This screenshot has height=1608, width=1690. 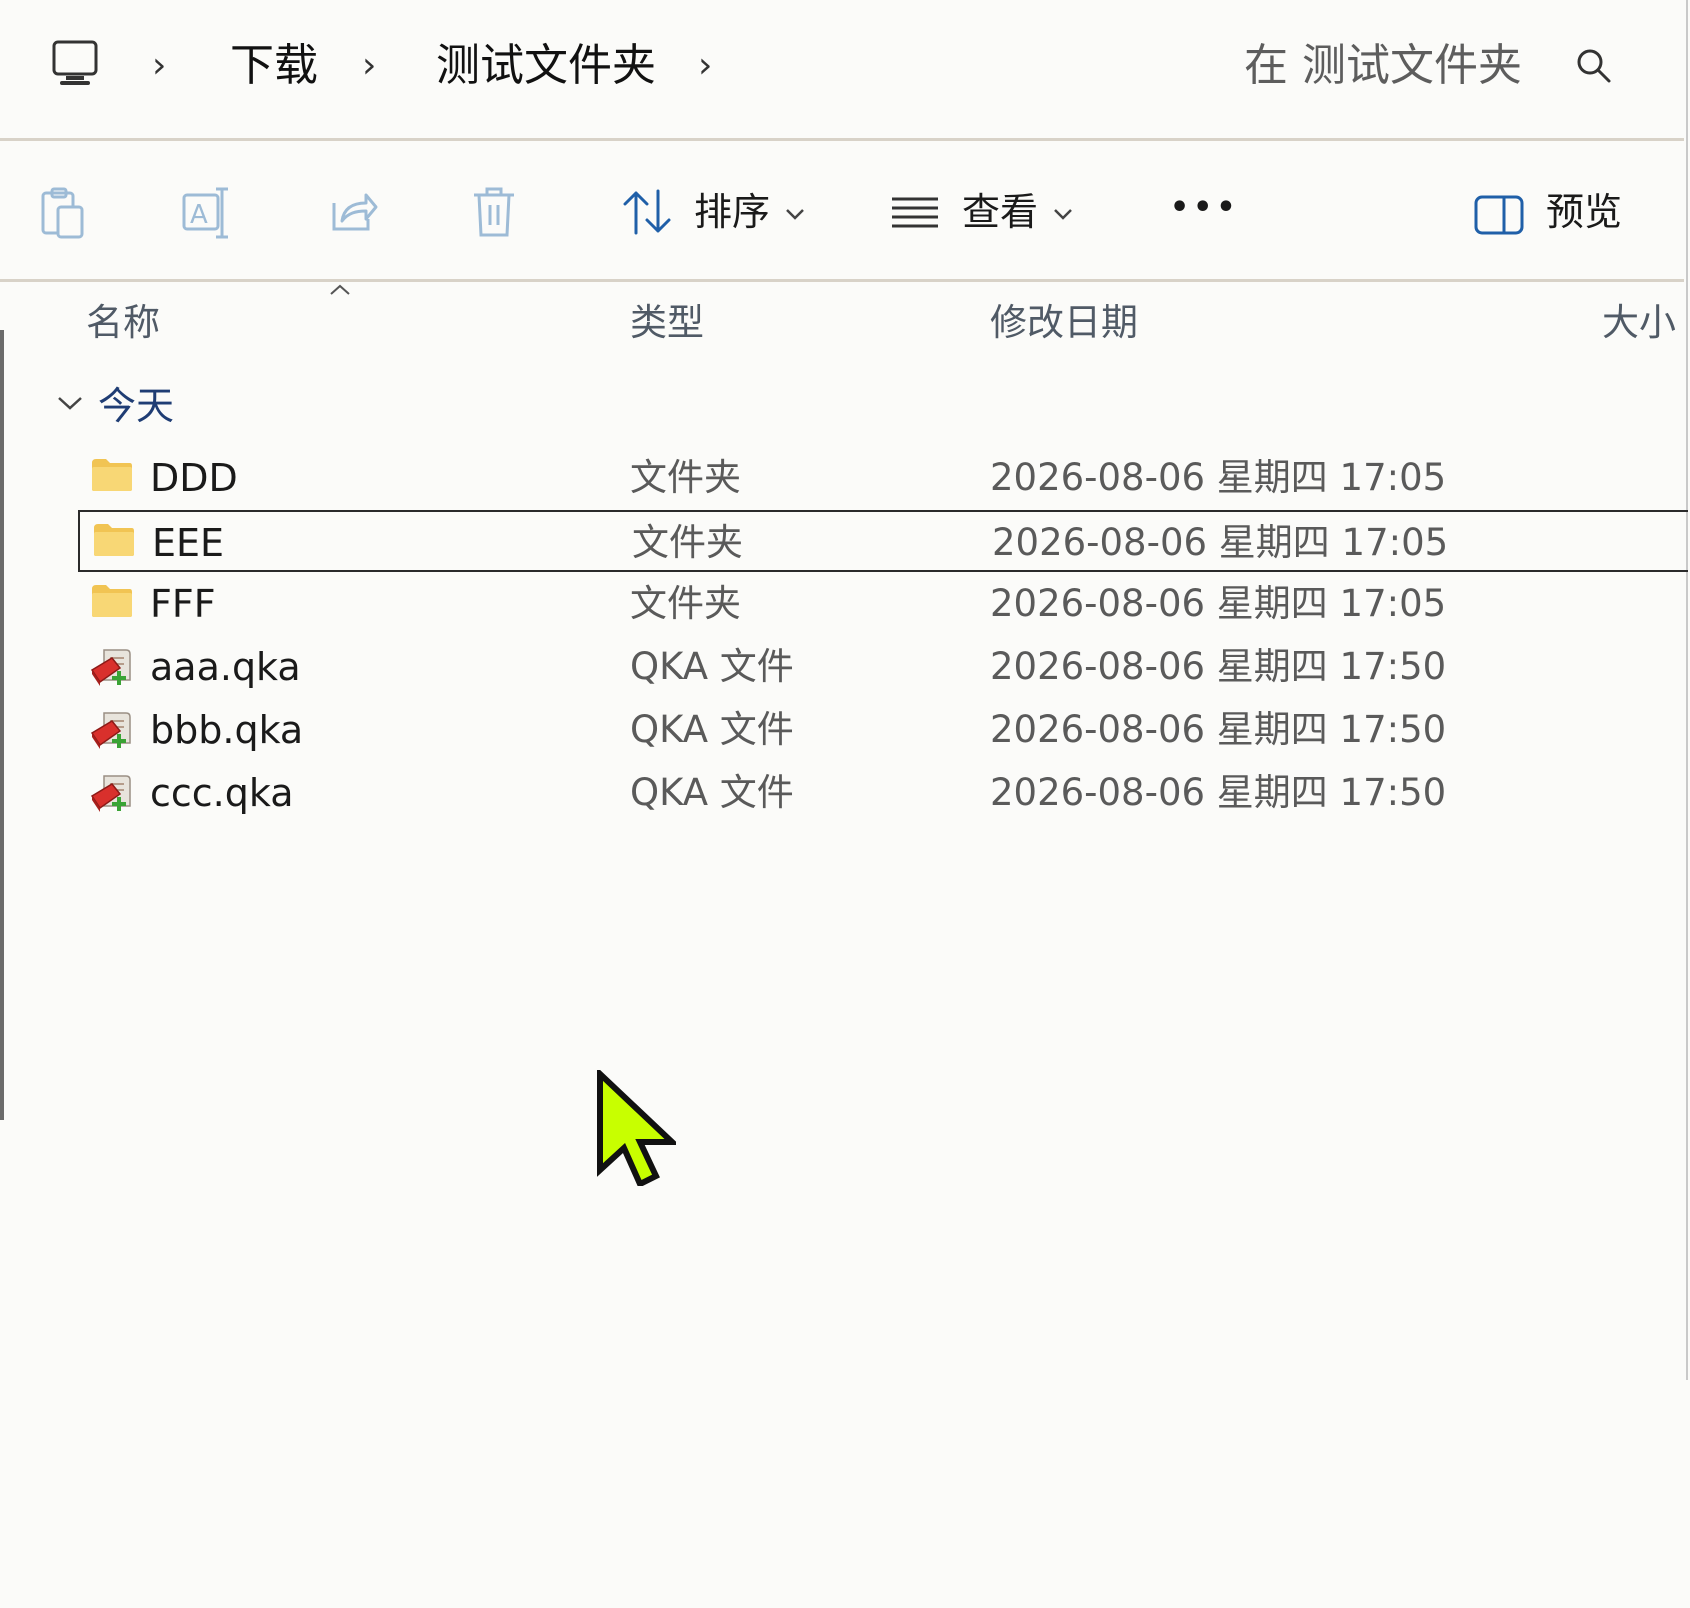 What do you see at coordinates (494, 215) in the screenshot?
I see `delete-icon` at bounding box center [494, 215].